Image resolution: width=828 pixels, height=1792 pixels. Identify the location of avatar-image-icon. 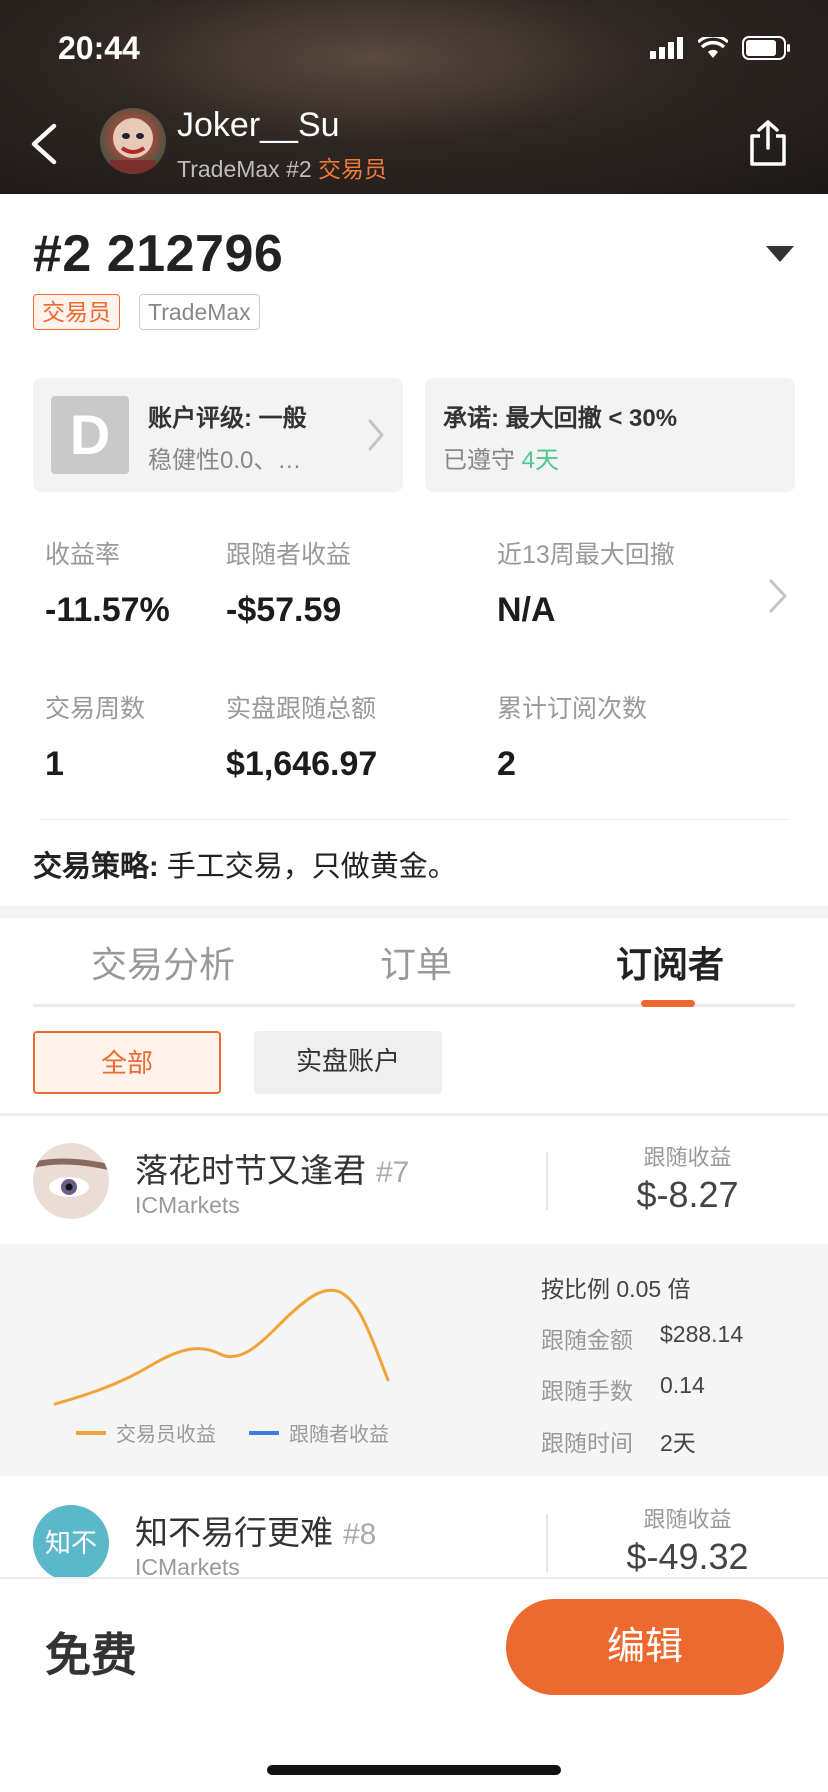
(133, 146).